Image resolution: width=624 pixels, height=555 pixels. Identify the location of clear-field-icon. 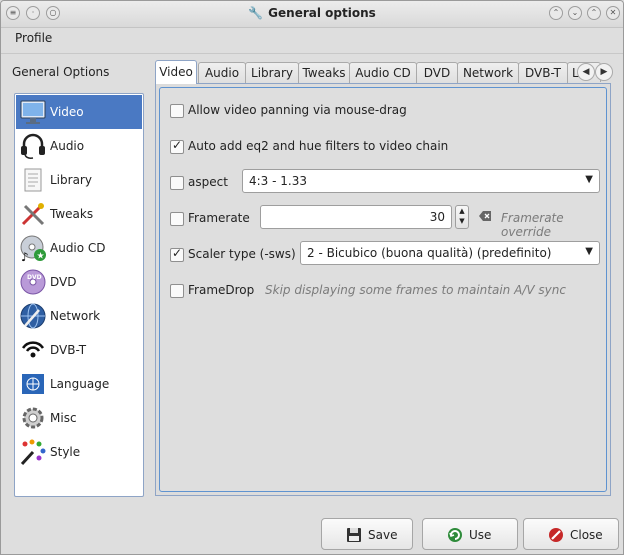
(485, 216).